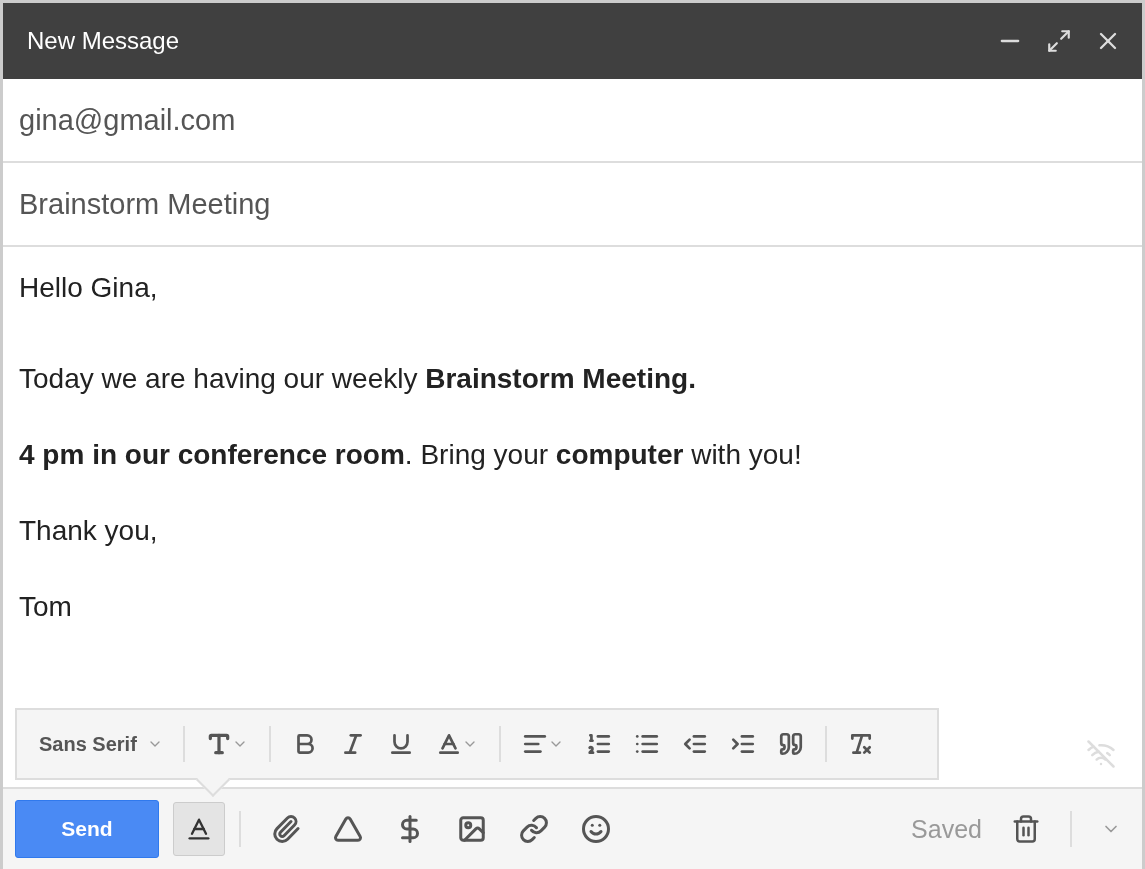 This screenshot has height=869, width=1145. I want to click on maximize-icon, so click(1059, 41).